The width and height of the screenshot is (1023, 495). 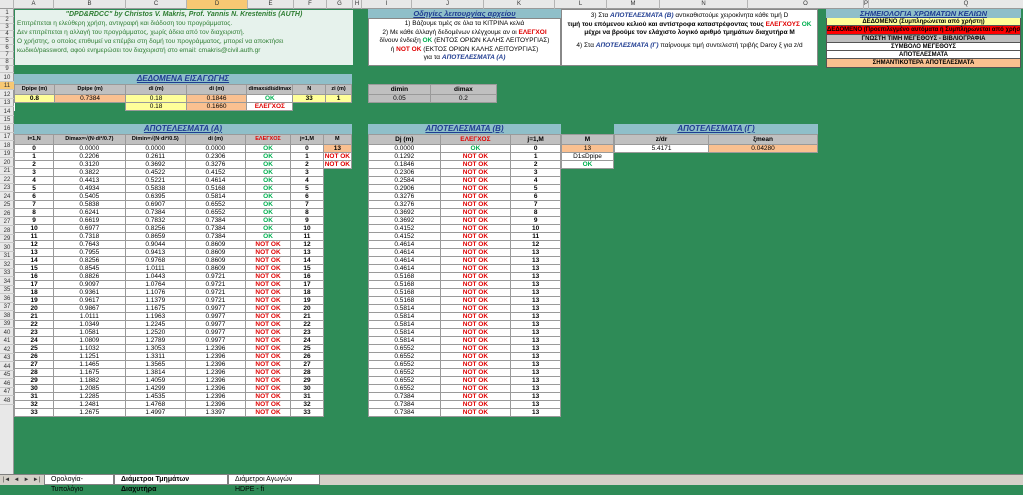 What do you see at coordinates (307, 244) in the screenshot?
I see `table-cell: 12` at bounding box center [307, 244].